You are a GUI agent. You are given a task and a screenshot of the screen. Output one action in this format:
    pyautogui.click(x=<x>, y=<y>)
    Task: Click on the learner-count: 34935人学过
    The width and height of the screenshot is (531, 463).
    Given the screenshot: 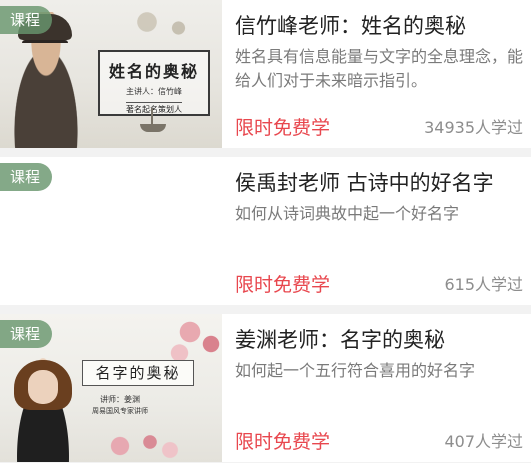 What is the action you would take?
    pyautogui.click(x=473, y=127)
    